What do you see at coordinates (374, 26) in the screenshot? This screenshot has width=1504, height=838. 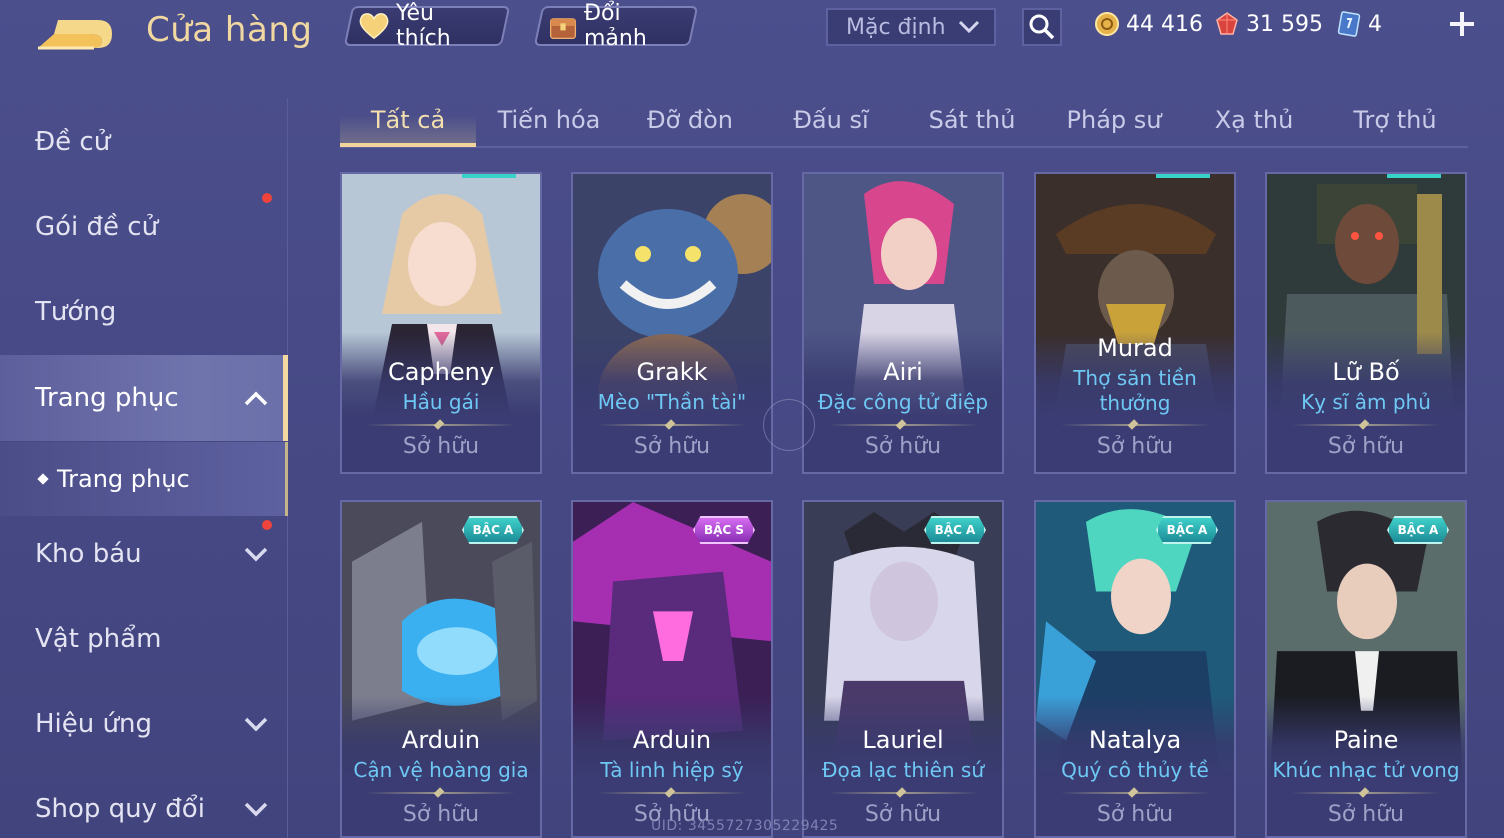 I see `heart-icon` at bounding box center [374, 26].